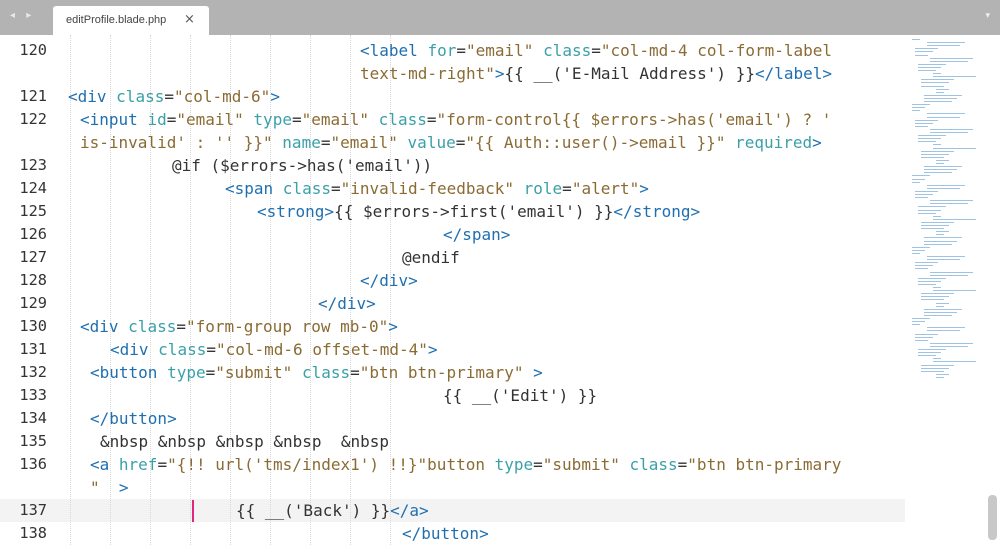 The image size is (1000, 545). What do you see at coordinates (189, 19) in the screenshot?
I see `close-icon: ×` at bounding box center [189, 19].